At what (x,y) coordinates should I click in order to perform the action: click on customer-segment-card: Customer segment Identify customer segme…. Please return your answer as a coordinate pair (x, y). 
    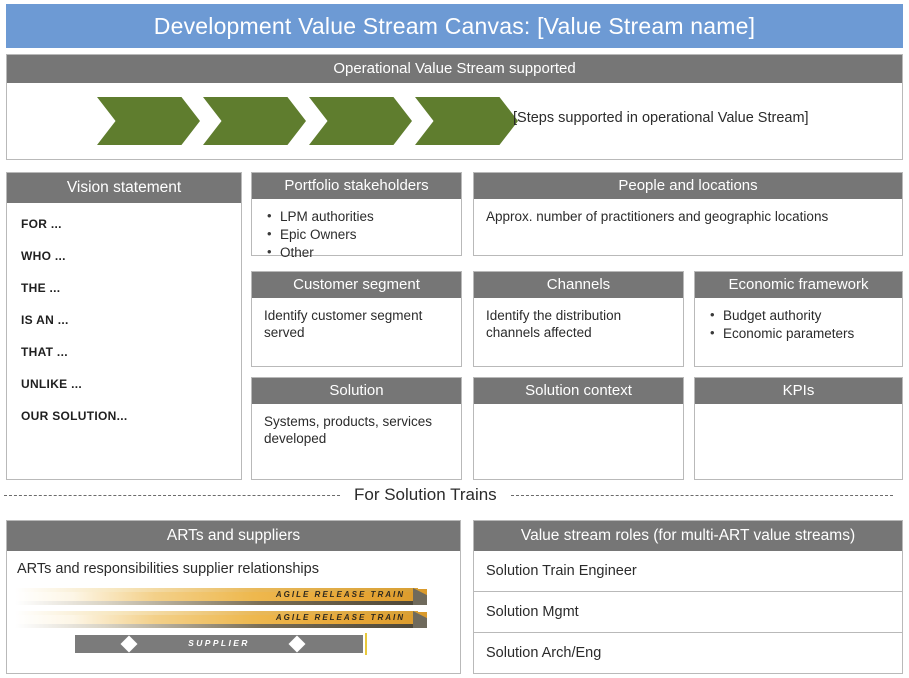
    Looking at the image, I should click on (356, 319).